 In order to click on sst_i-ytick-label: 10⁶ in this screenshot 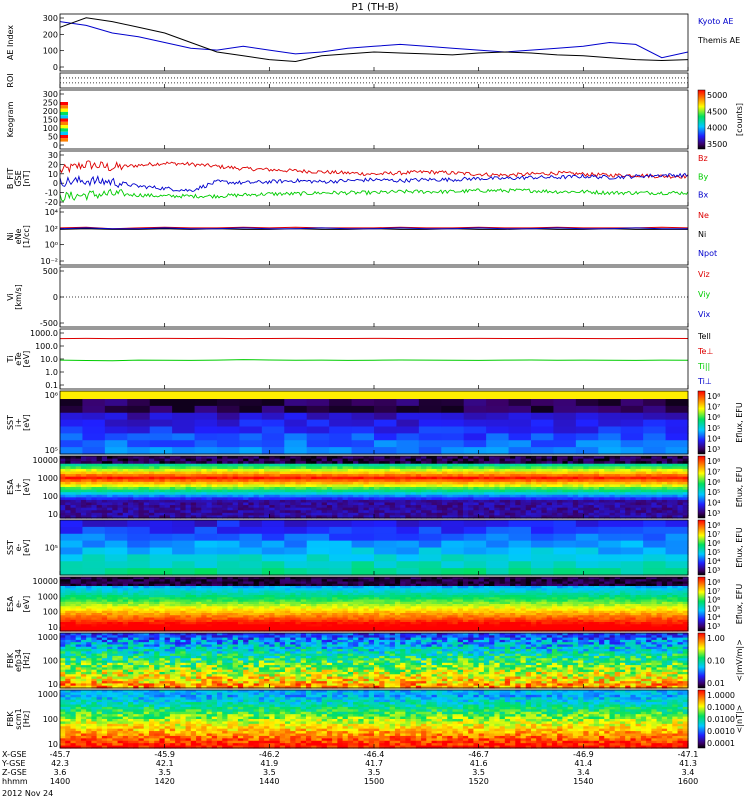, I will do `click(51, 395)`.